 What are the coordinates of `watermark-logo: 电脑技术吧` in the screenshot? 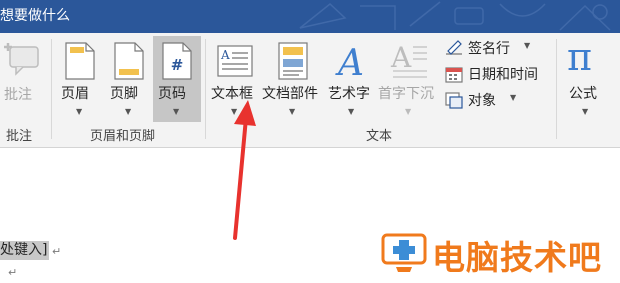 It's located at (497, 253).